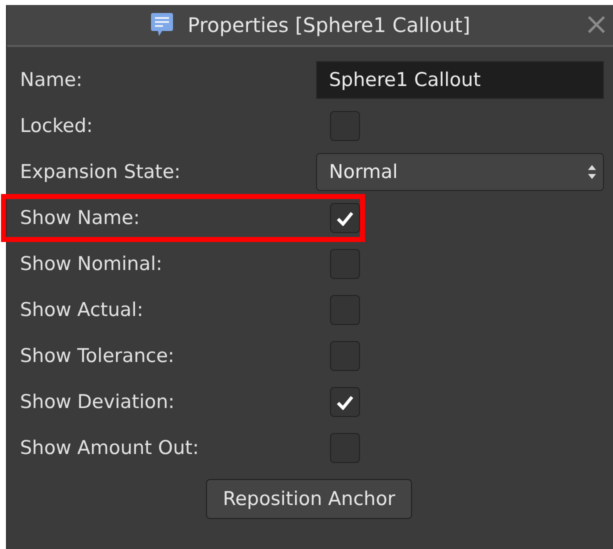  I want to click on property-label: Name:, so click(51, 80).